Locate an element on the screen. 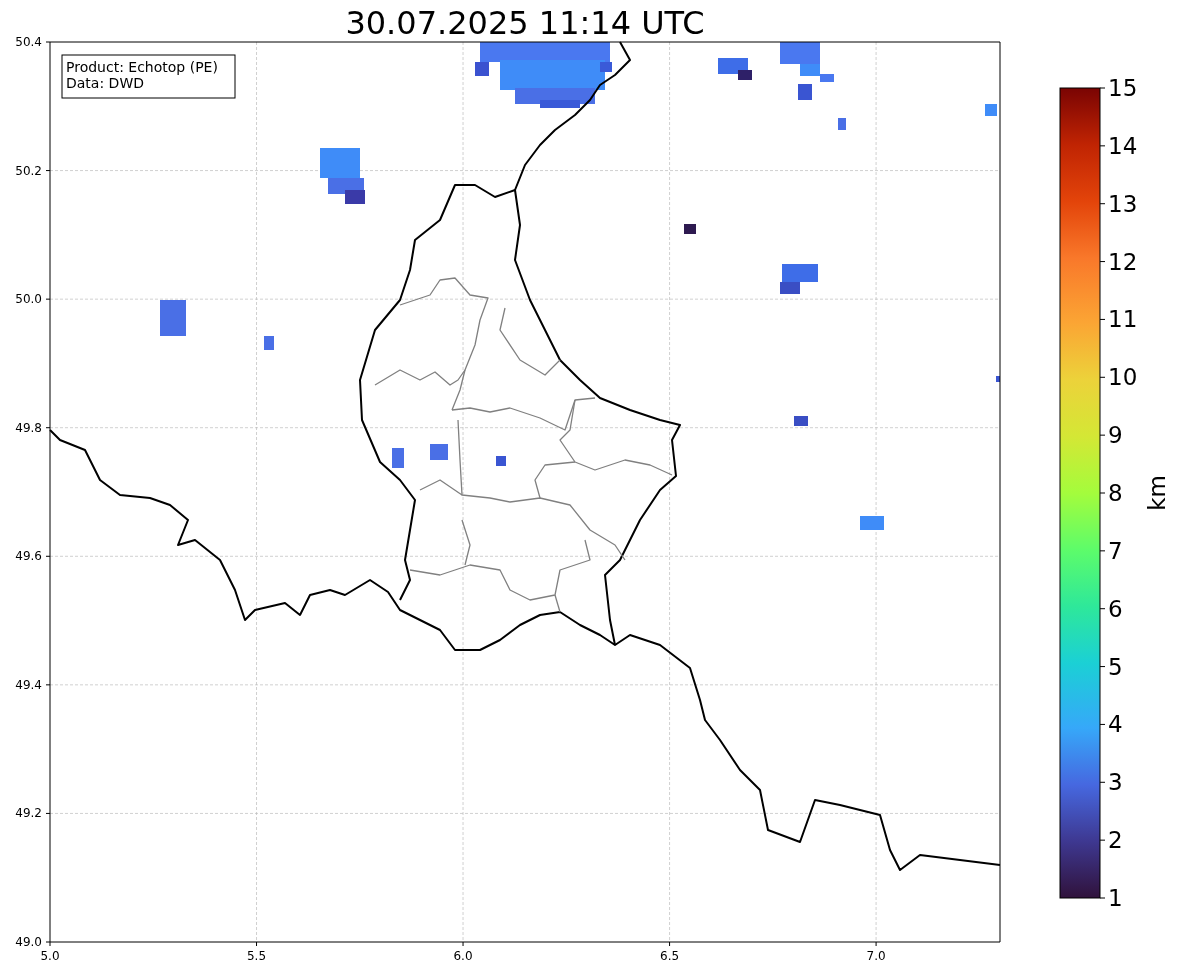 This screenshot has width=1178, height=976. colorbar-tick-label: 7 is located at coordinates (1115, 550).